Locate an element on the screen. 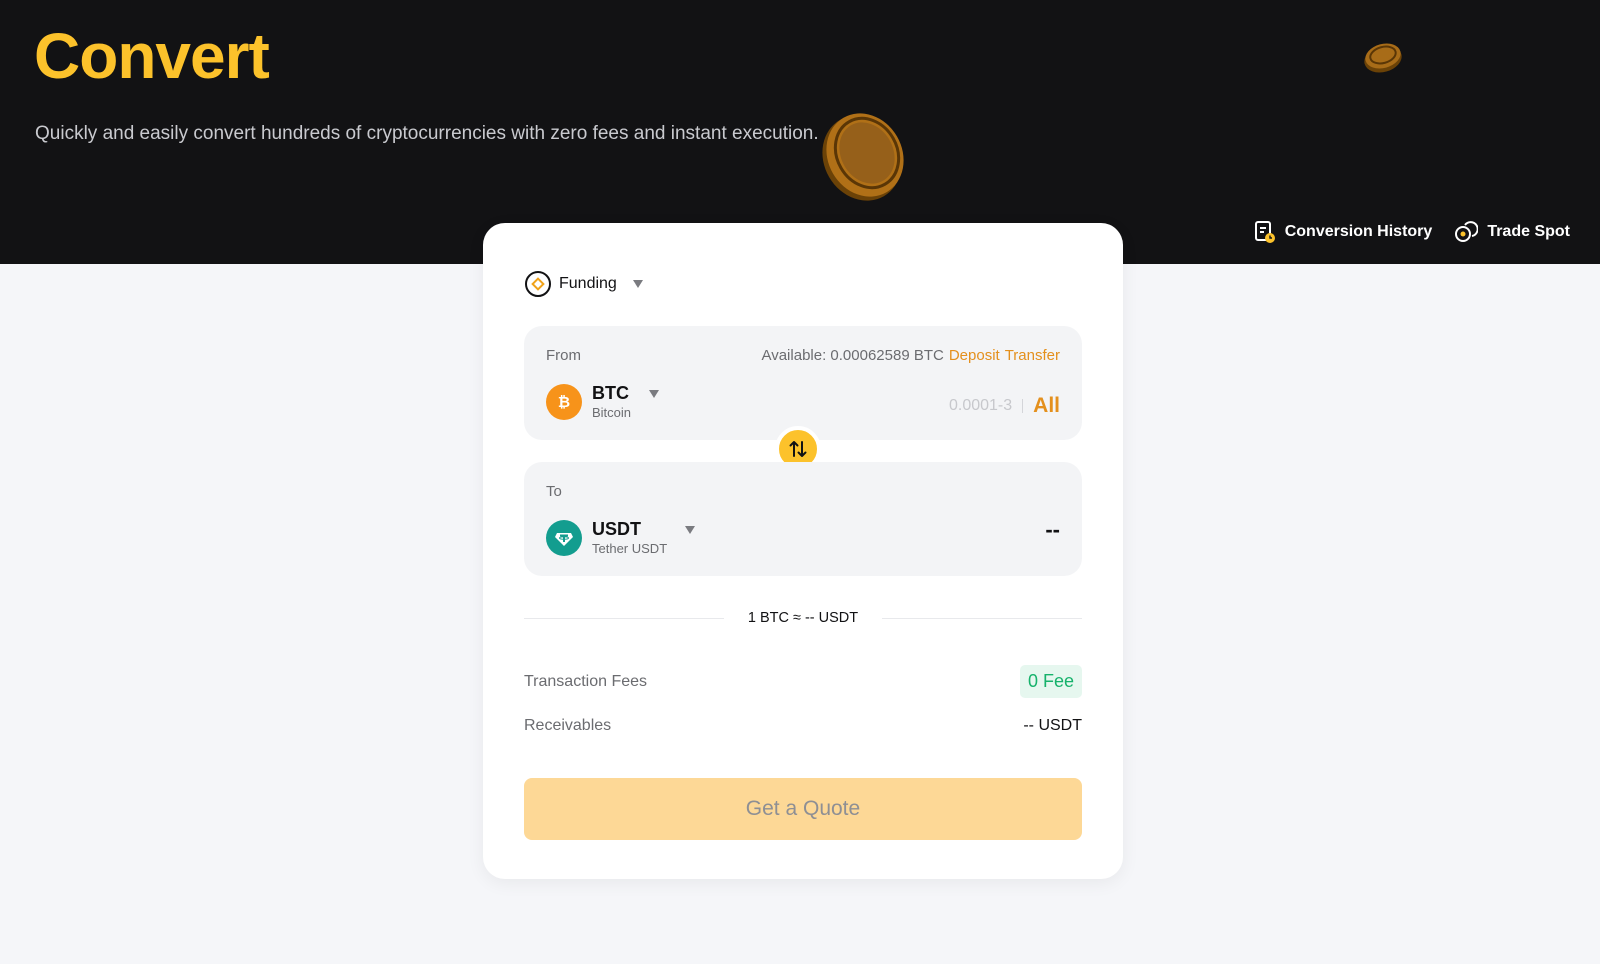  to-coin-selector: USDT Tether USDT is located at coordinates (621, 538).